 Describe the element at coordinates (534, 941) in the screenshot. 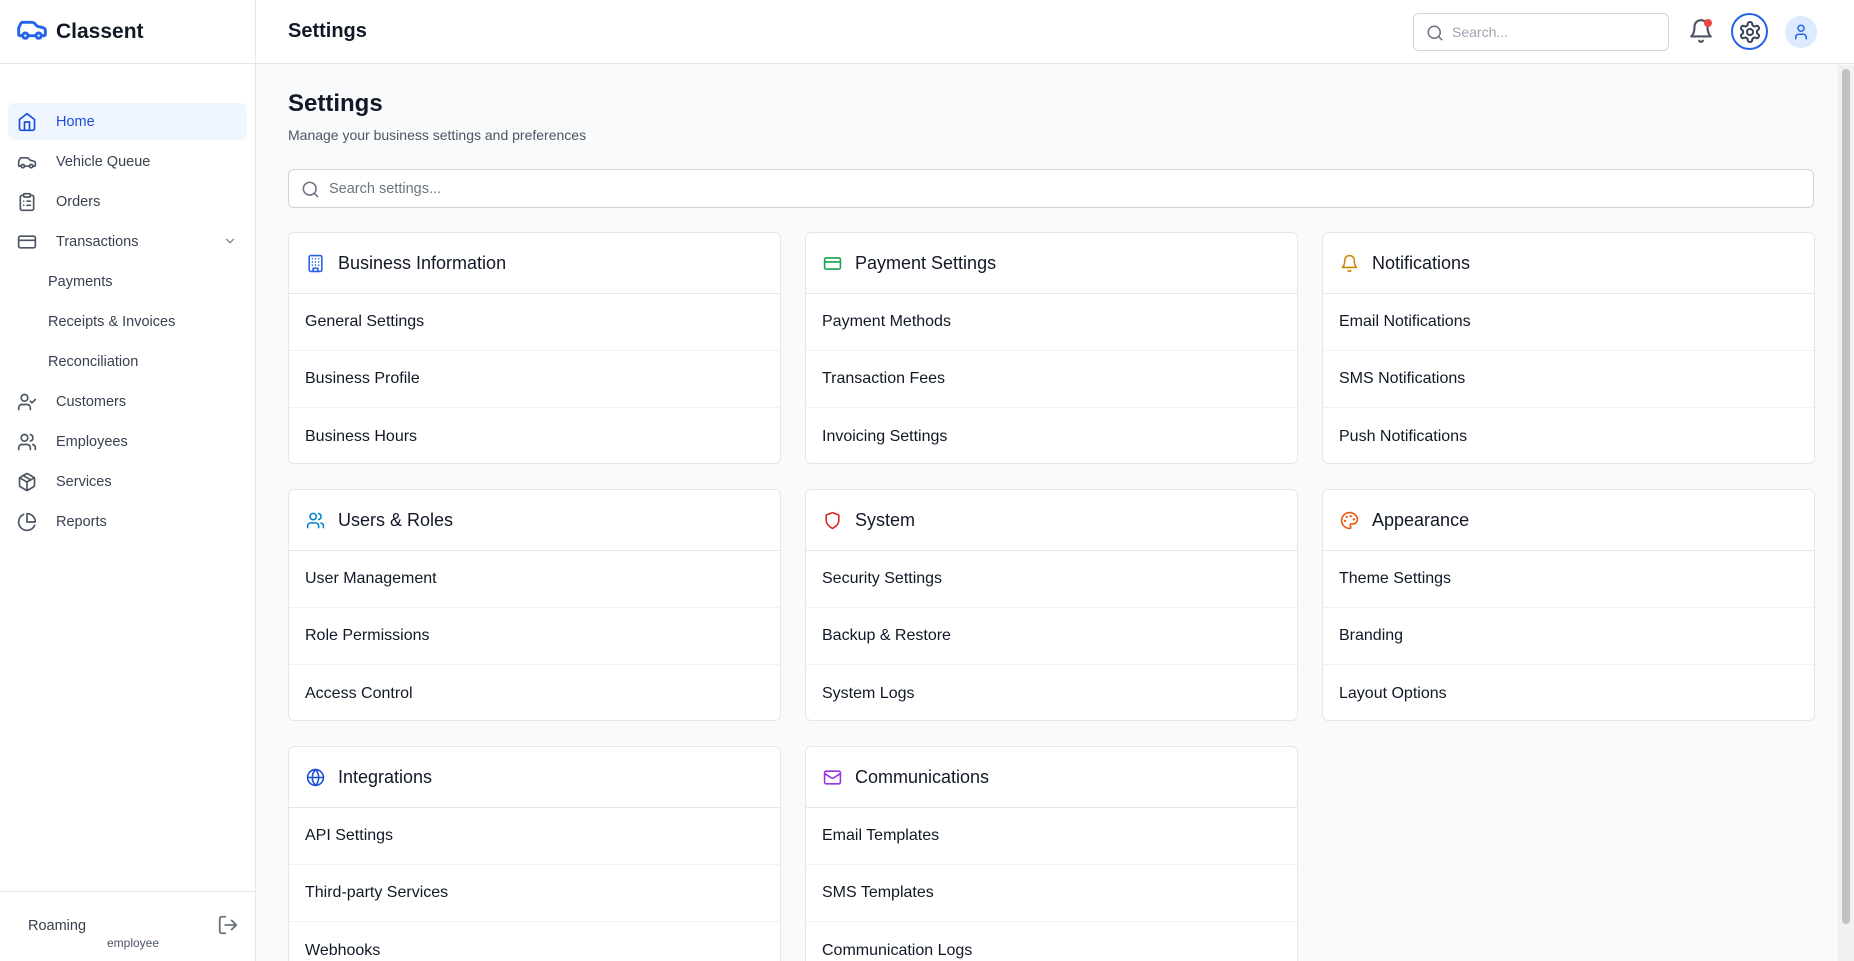

I see `setting-link-webhooks: Webhooks` at that location.